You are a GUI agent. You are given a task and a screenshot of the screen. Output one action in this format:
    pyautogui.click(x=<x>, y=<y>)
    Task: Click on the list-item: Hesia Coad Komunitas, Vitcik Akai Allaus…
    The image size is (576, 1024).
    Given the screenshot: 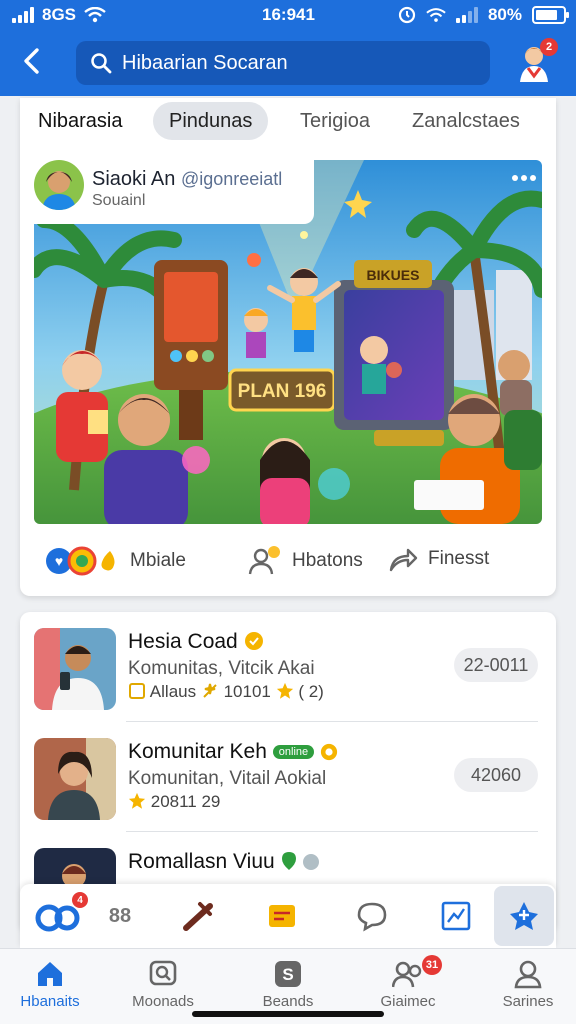 What is the action you would take?
    pyautogui.click(x=288, y=667)
    